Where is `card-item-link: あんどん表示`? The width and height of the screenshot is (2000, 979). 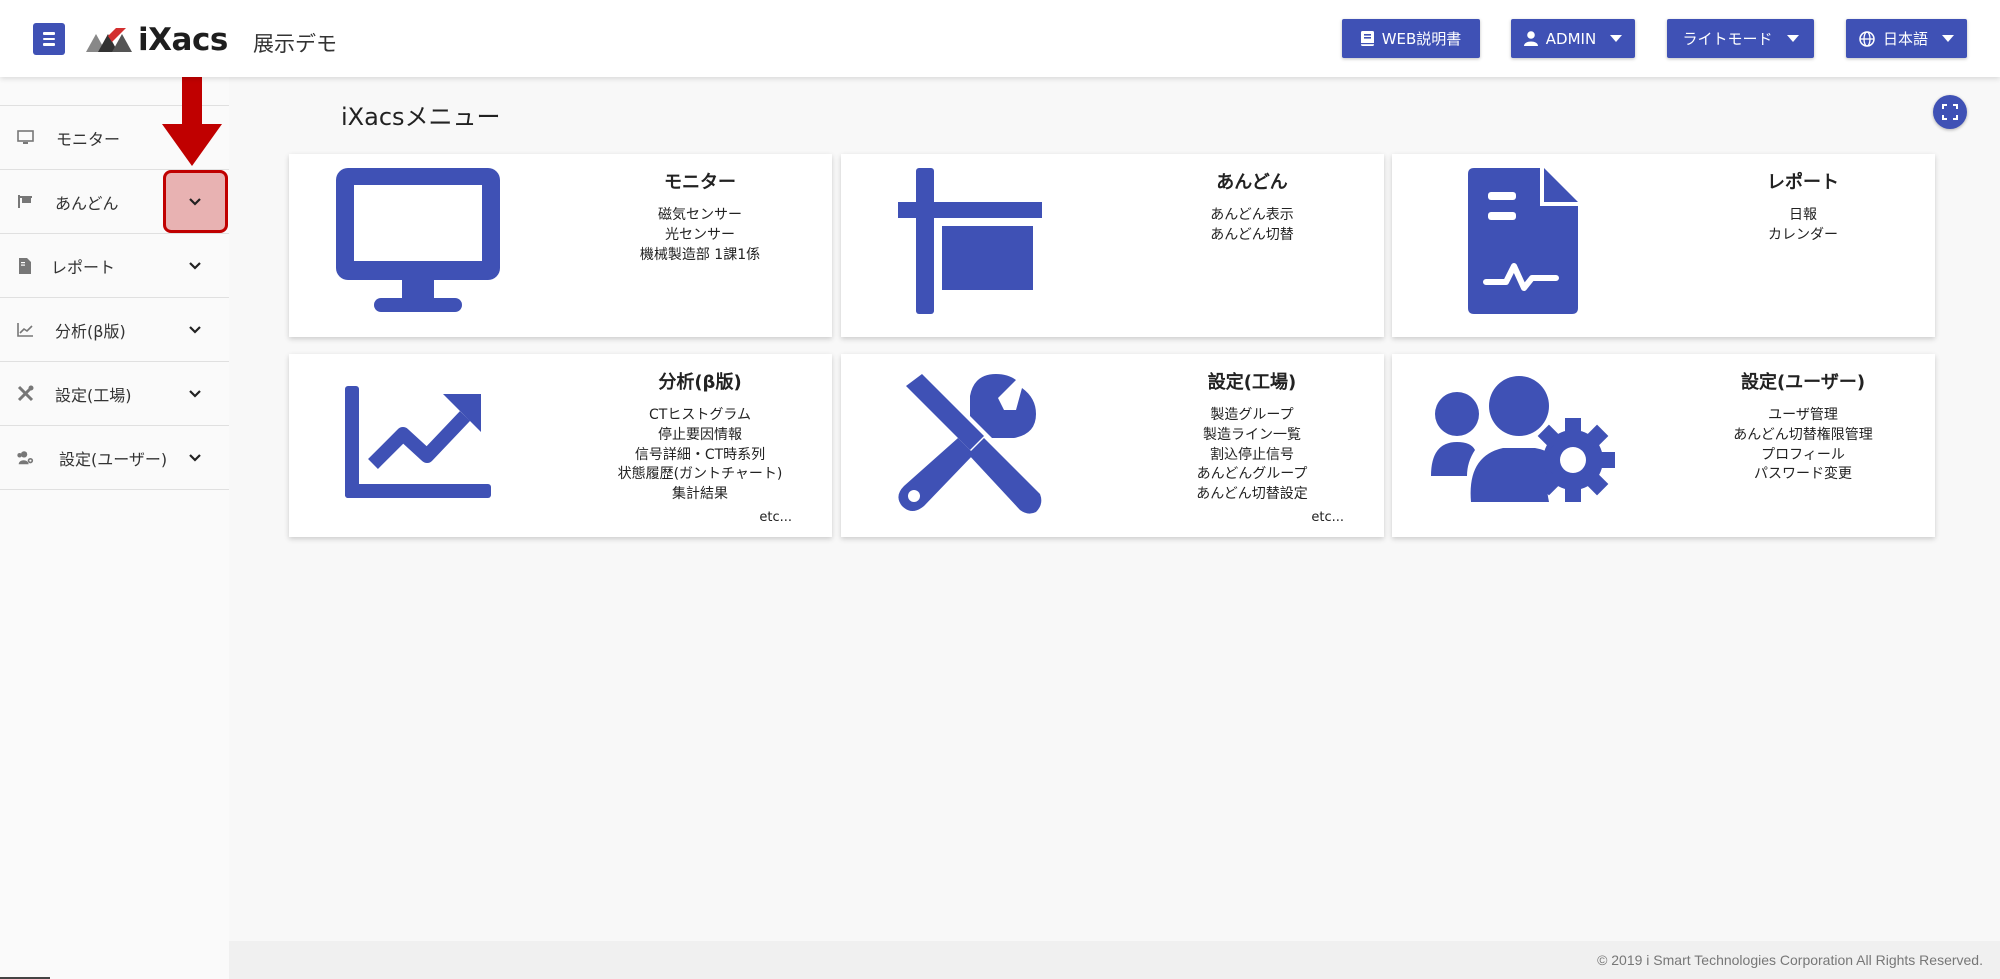
card-item-link: あんどん表示 is located at coordinates (1252, 216).